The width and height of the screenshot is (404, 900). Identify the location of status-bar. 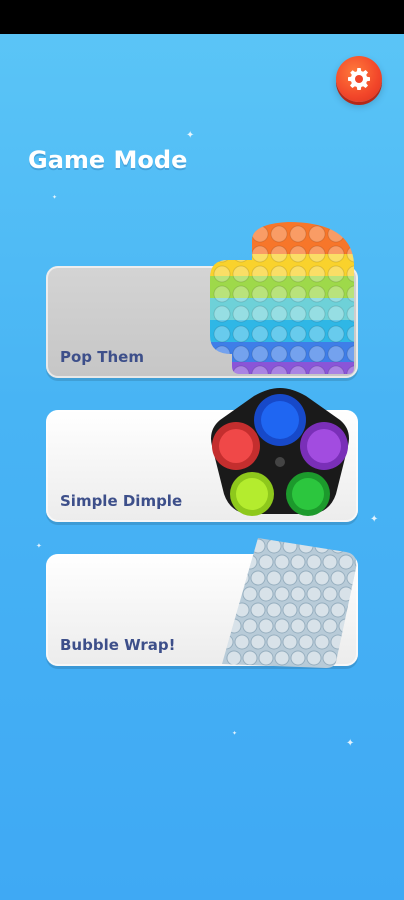
(202, 17).